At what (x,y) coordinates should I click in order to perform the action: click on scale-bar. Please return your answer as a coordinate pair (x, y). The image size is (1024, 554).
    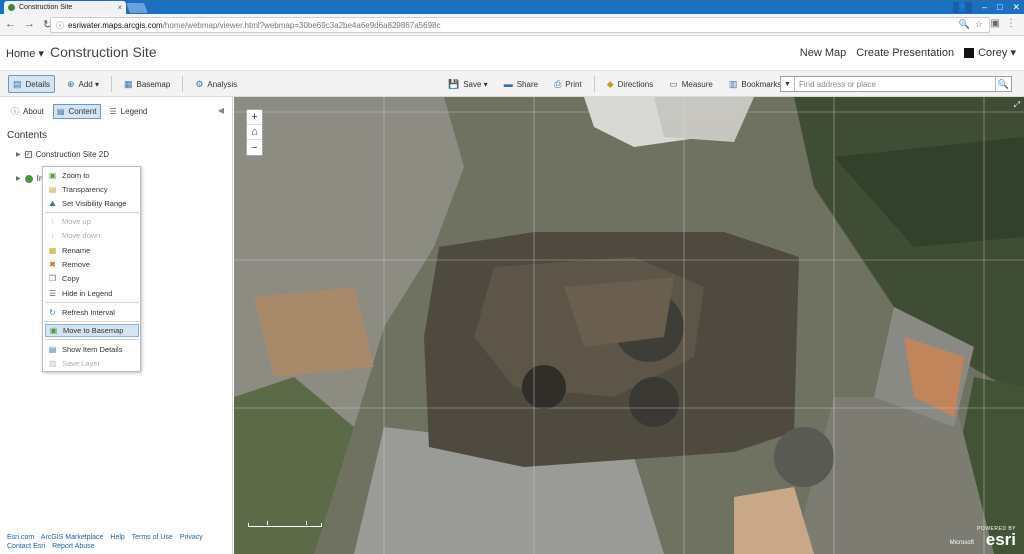
    Looking at the image, I should click on (285, 524).